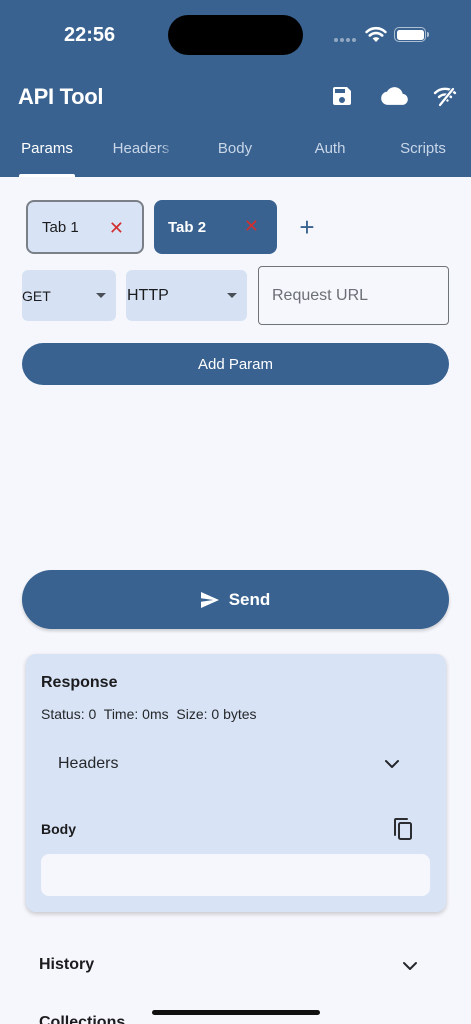  What do you see at coordinates (215, 227) in the screenshot?
I see `request-tab-2: Tab 2 ✕` at bounding box center [215, 227].